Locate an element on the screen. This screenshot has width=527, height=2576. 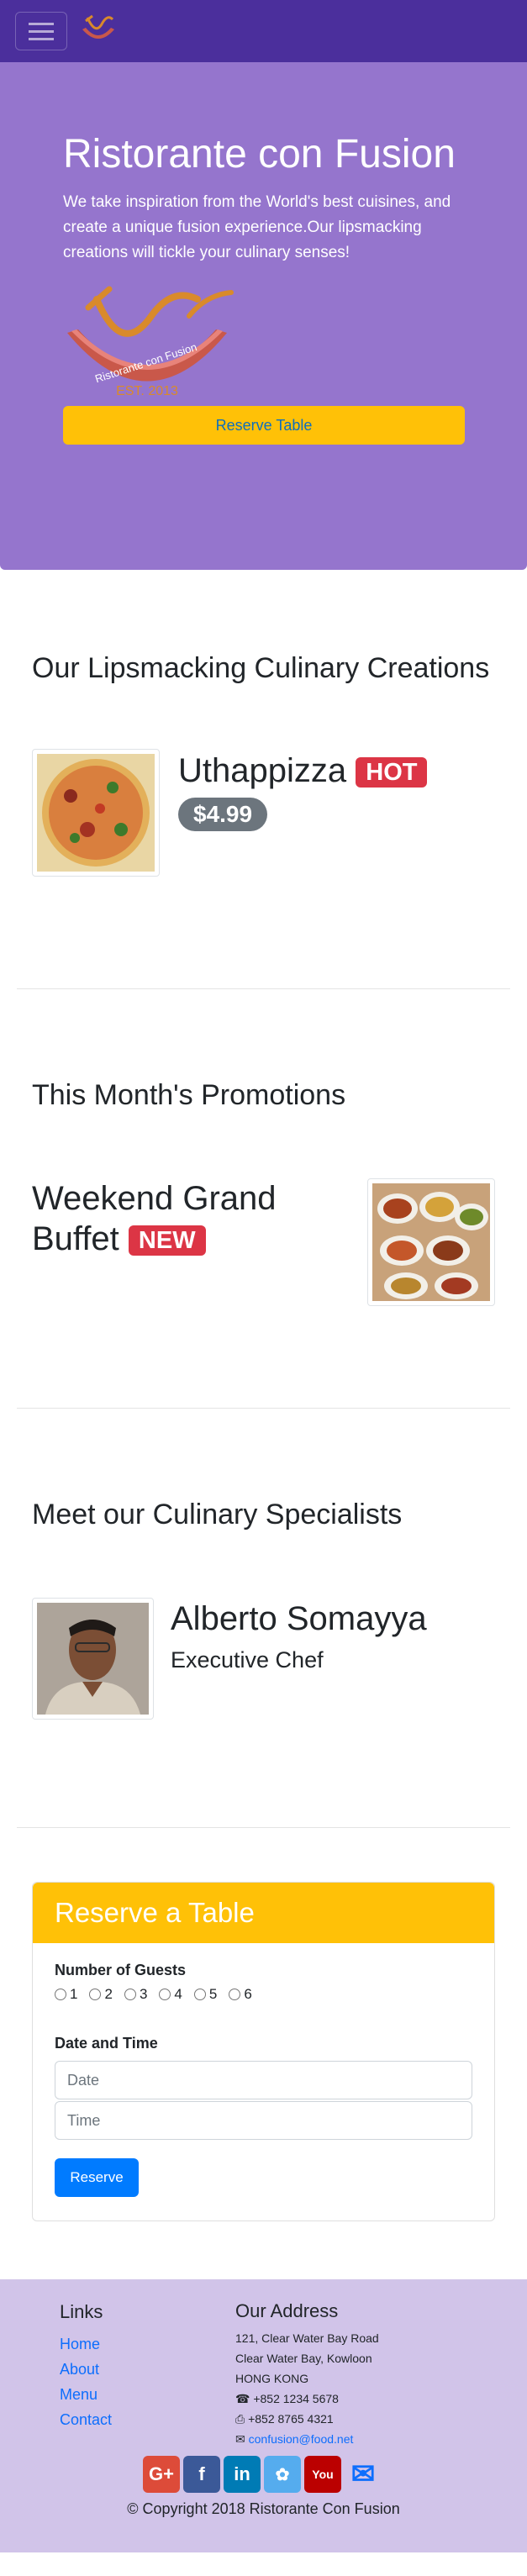
restaurant-title: Ristorante con Fusion is located at coordinates (259, 154).